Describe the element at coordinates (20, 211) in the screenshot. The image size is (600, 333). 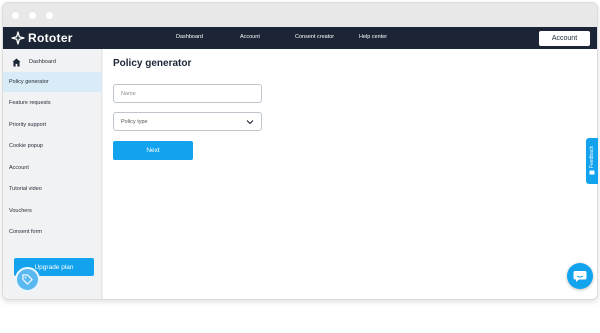
I see `sidebar-item-label: Vouchers` at that location.